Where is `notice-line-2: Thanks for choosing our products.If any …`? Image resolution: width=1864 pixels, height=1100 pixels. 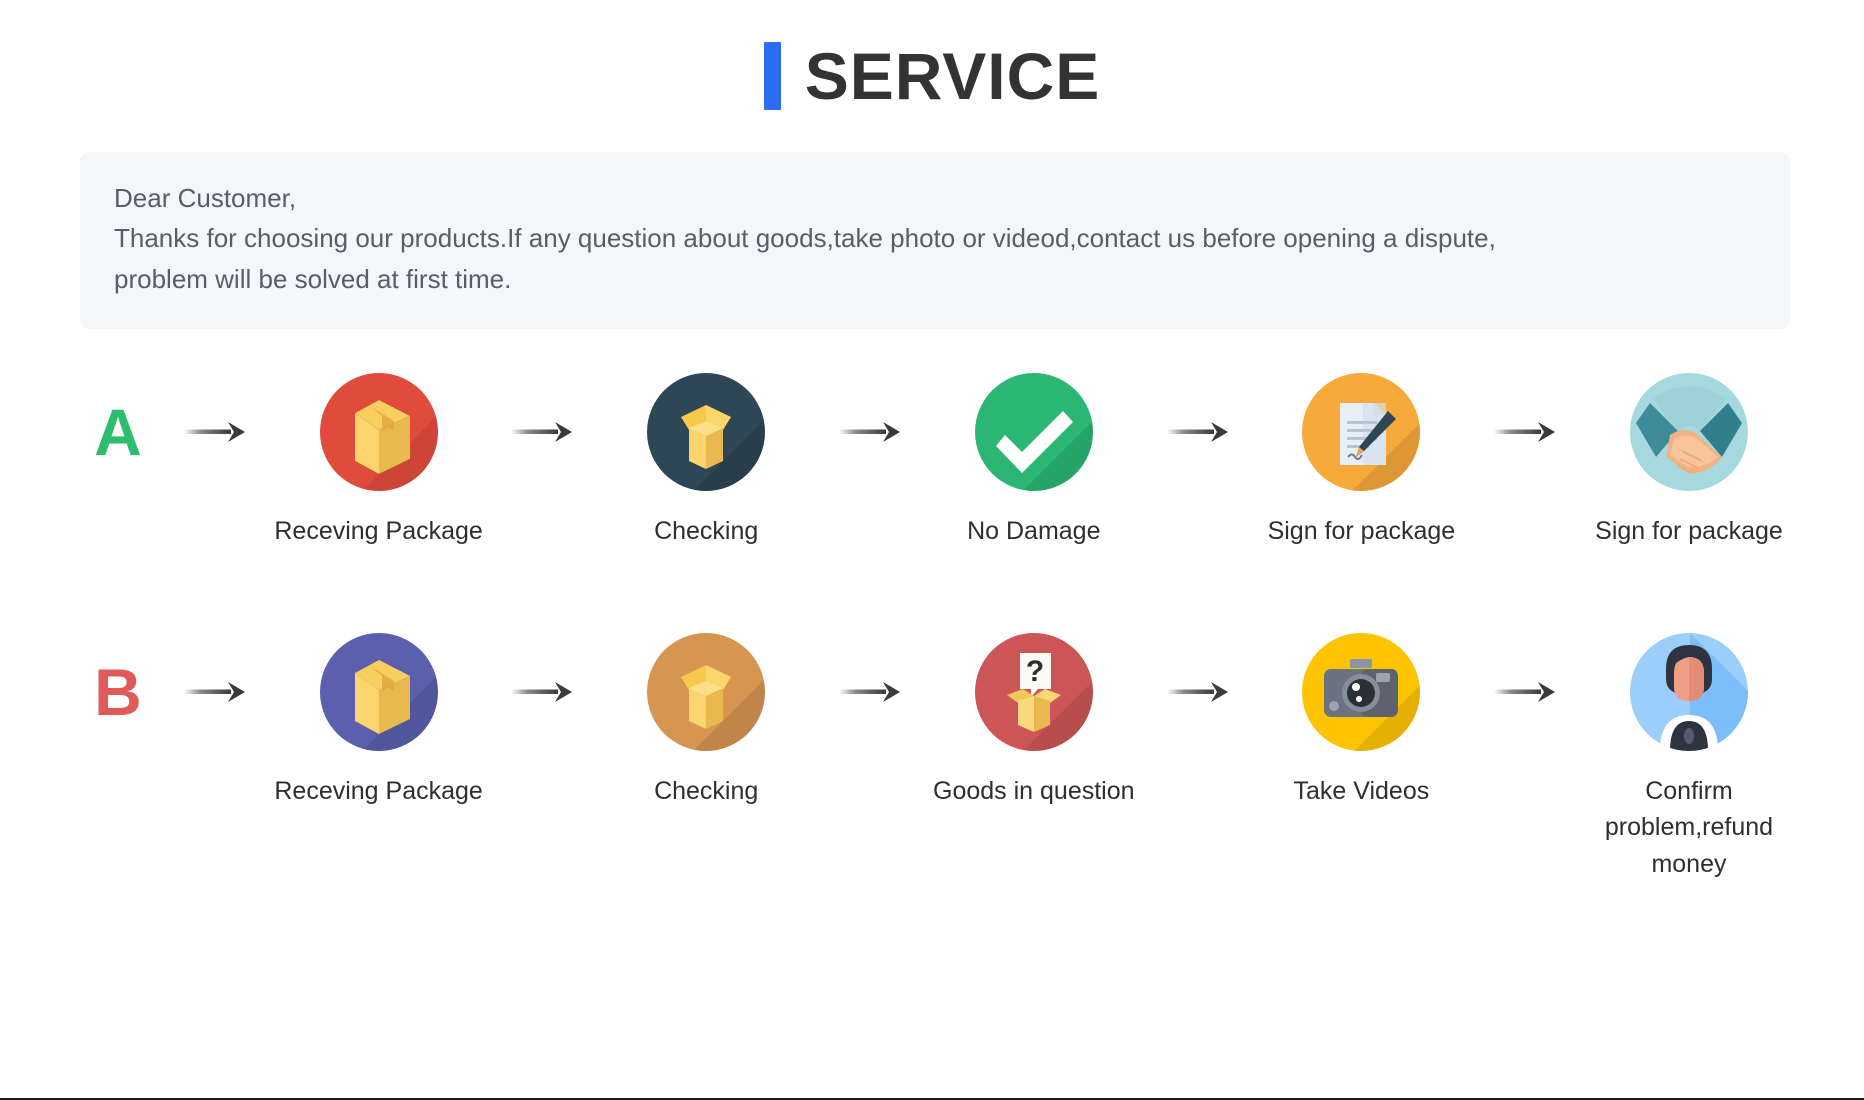
notice-line-2: Thanks for choosing our products.If any … is located at coordinates (805, 238).